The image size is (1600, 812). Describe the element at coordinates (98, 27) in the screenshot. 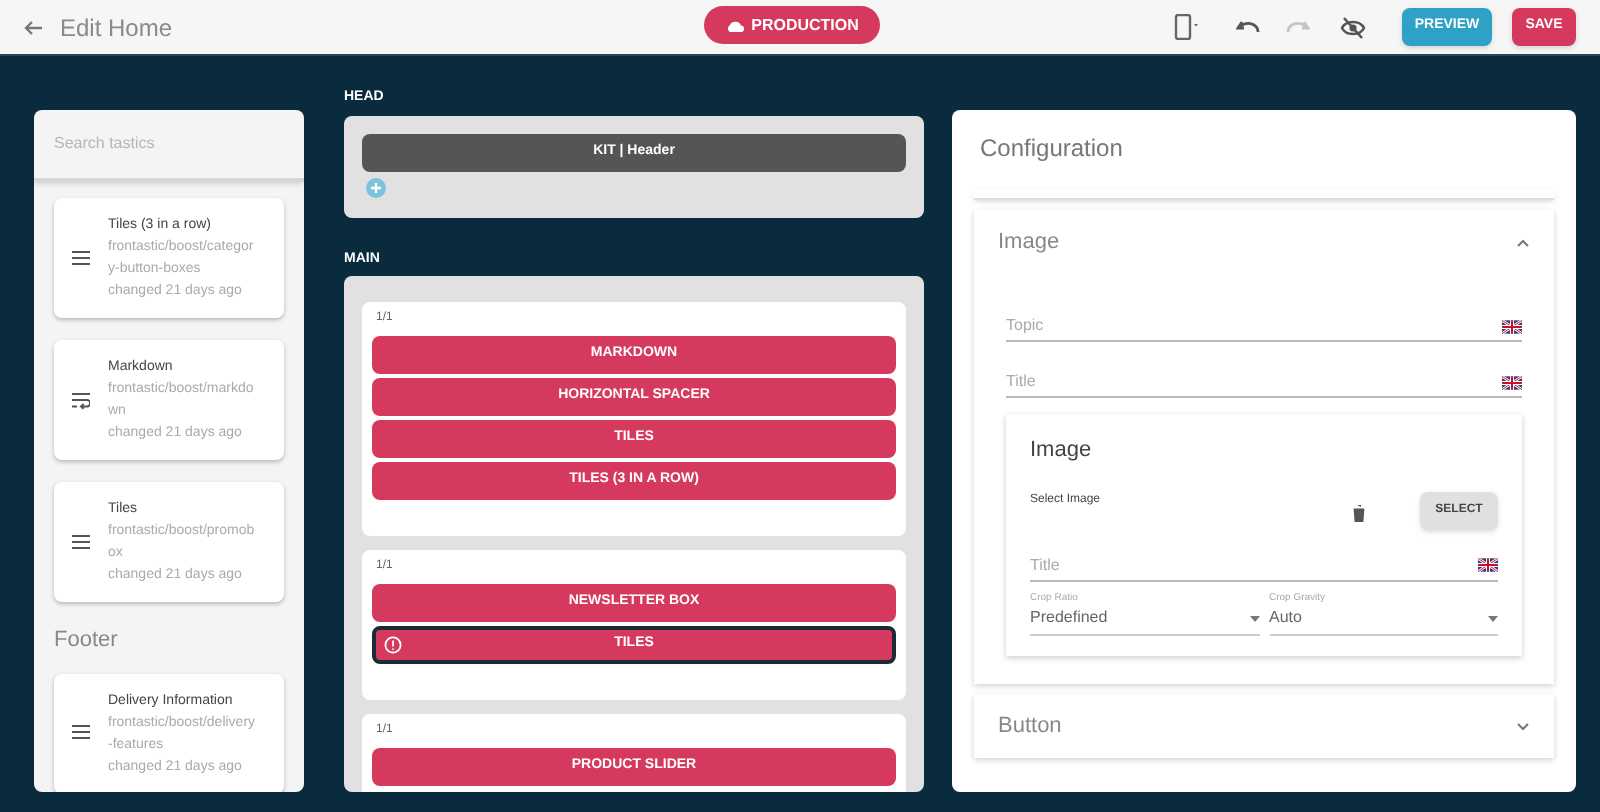

I see `back-button: Edit Home` at that location.